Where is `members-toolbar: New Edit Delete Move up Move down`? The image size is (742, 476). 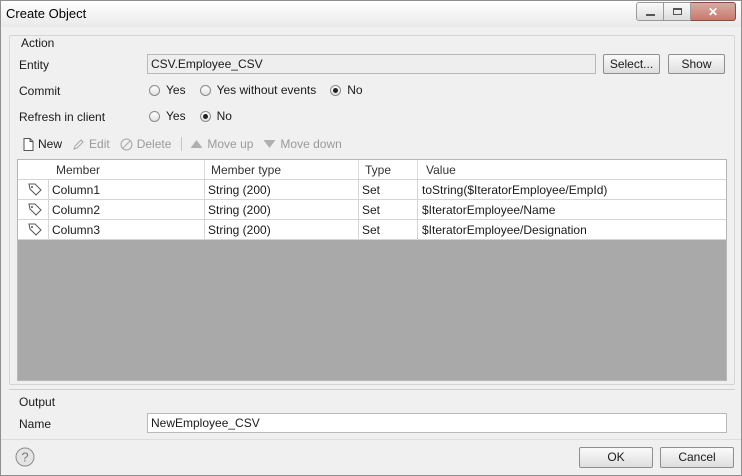 members-toolbar: New Edit Delete Move up Move down is located at coordinates (187, 144).